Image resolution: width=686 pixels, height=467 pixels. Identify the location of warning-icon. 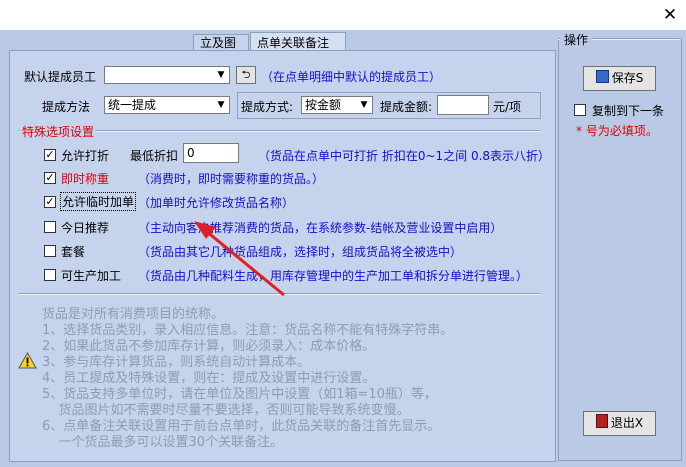
(27, 360).